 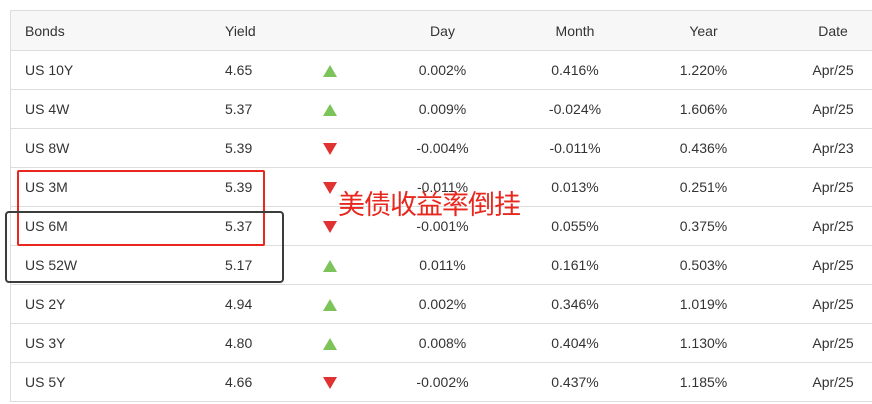 I want to click on bond-name-cell: US 3Y, so click(x=117, y=343).